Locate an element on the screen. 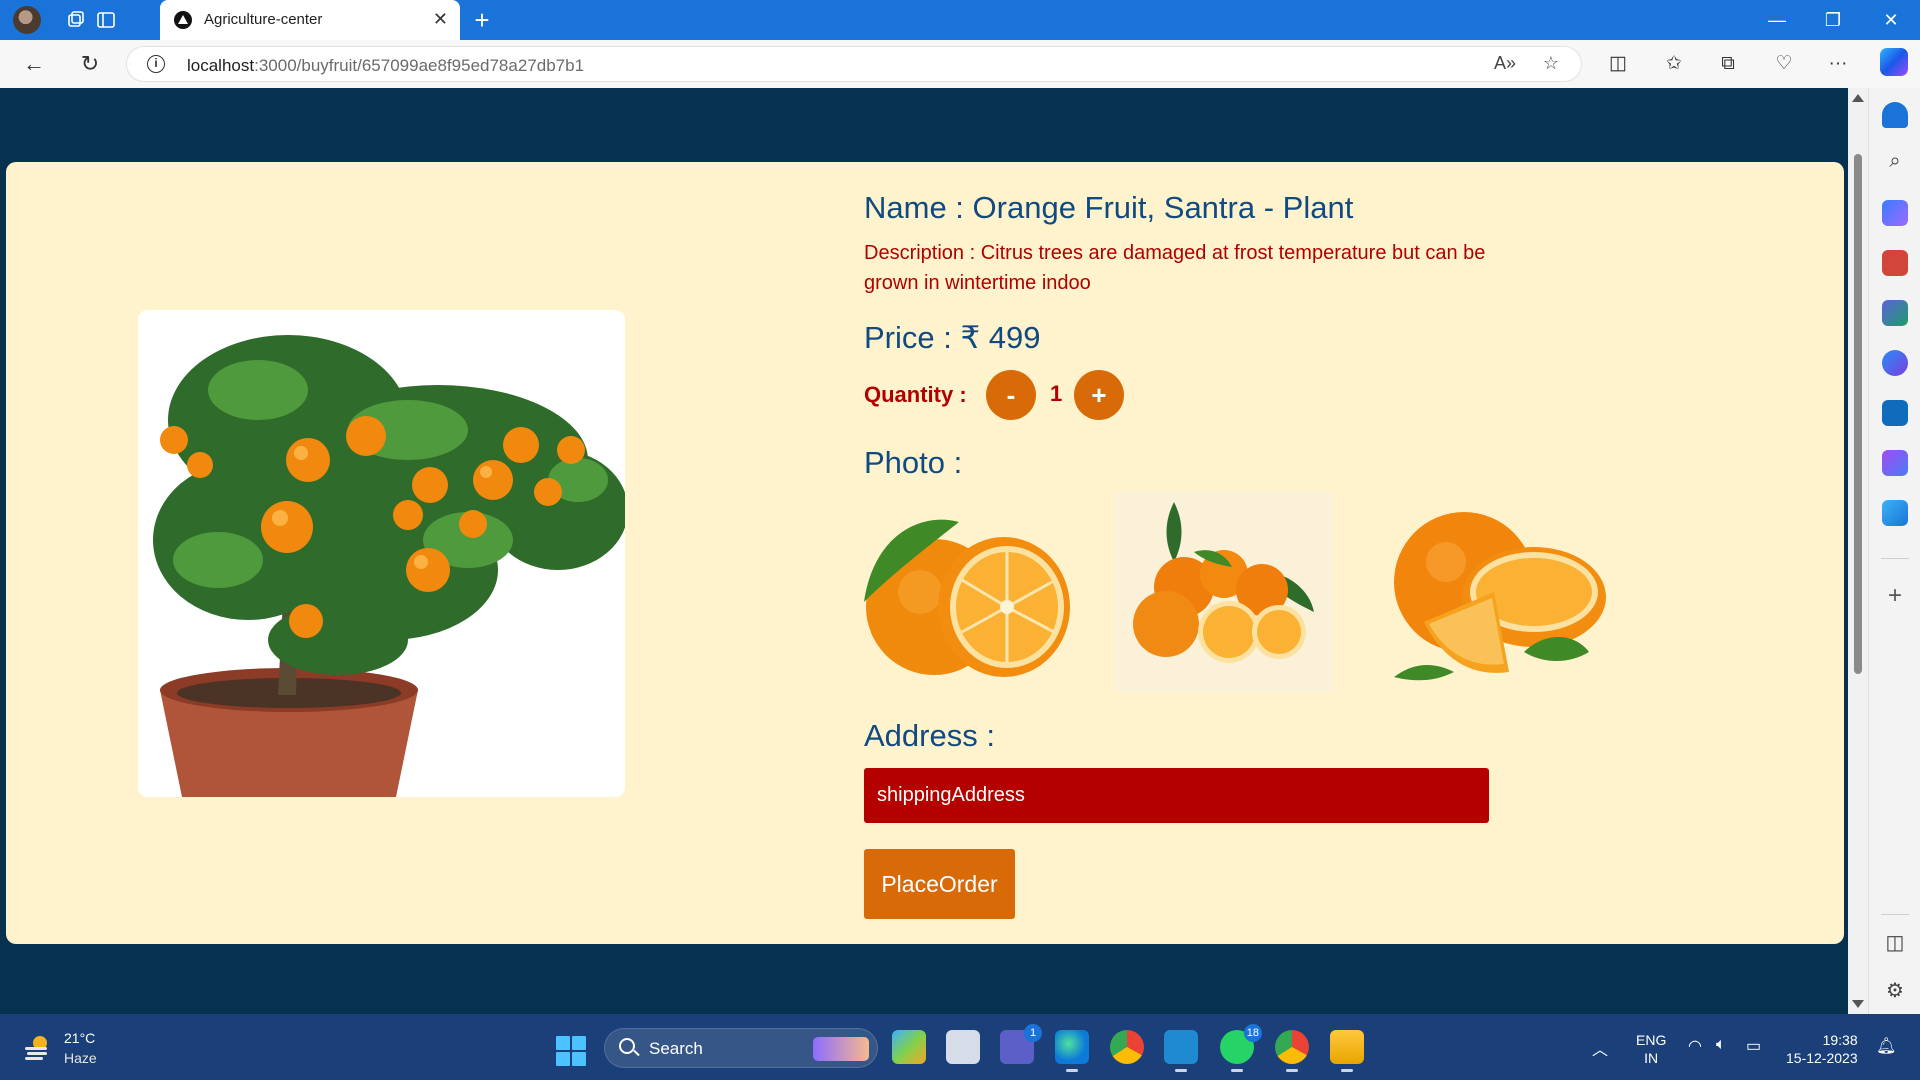 This screenshot has height=1080, width=1920. quantity-decrease-button: - is located at coordinates (1011, 395).